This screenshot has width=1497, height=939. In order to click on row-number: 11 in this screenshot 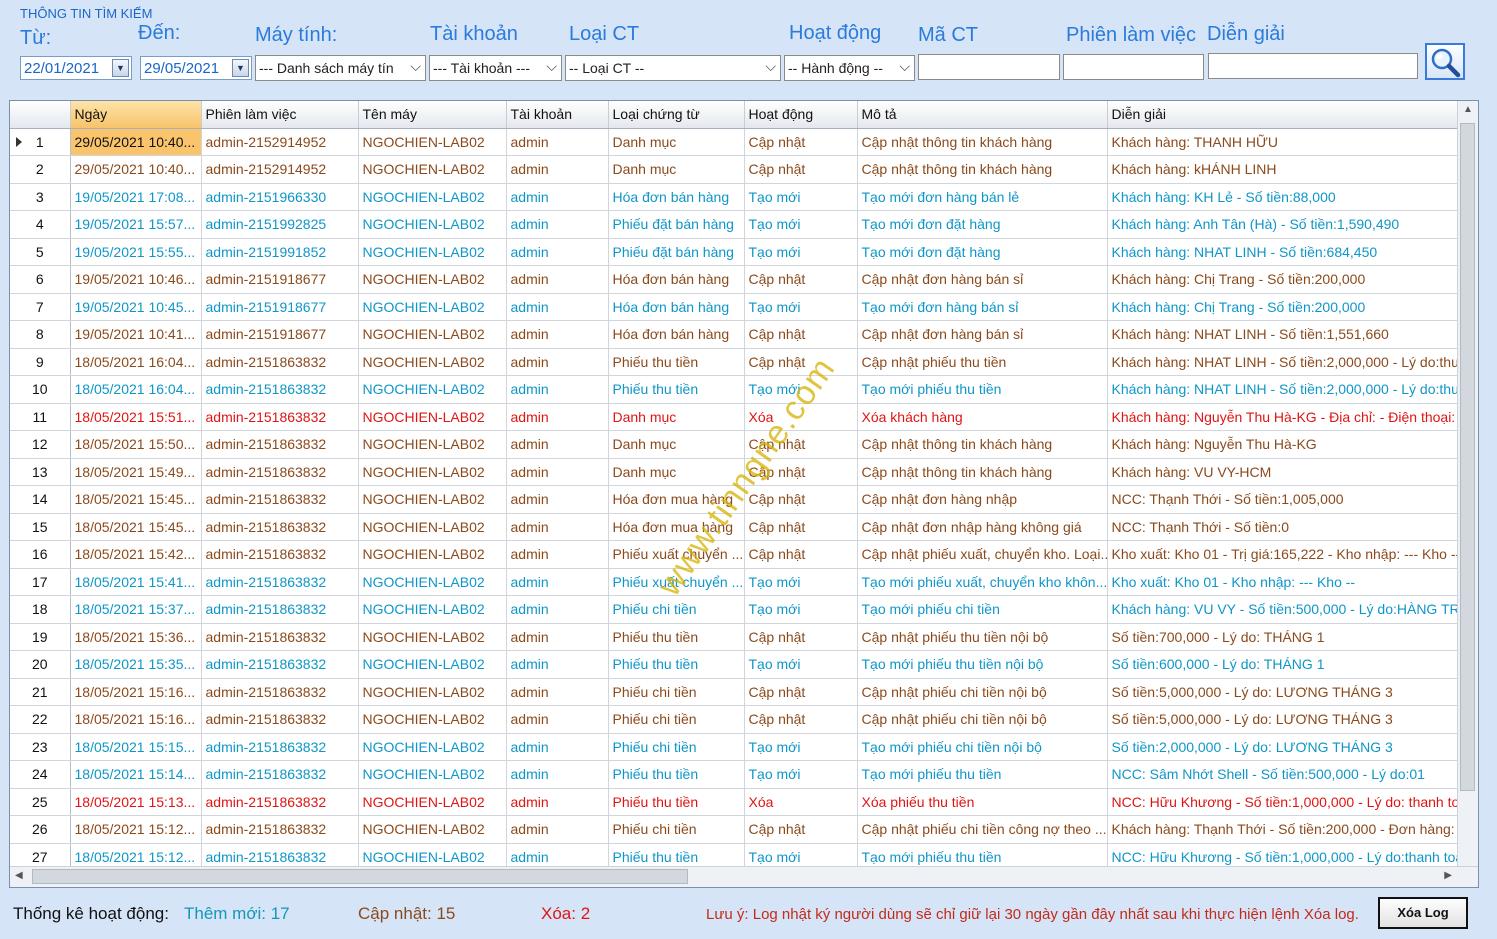, I will do `click(40, 417)`.